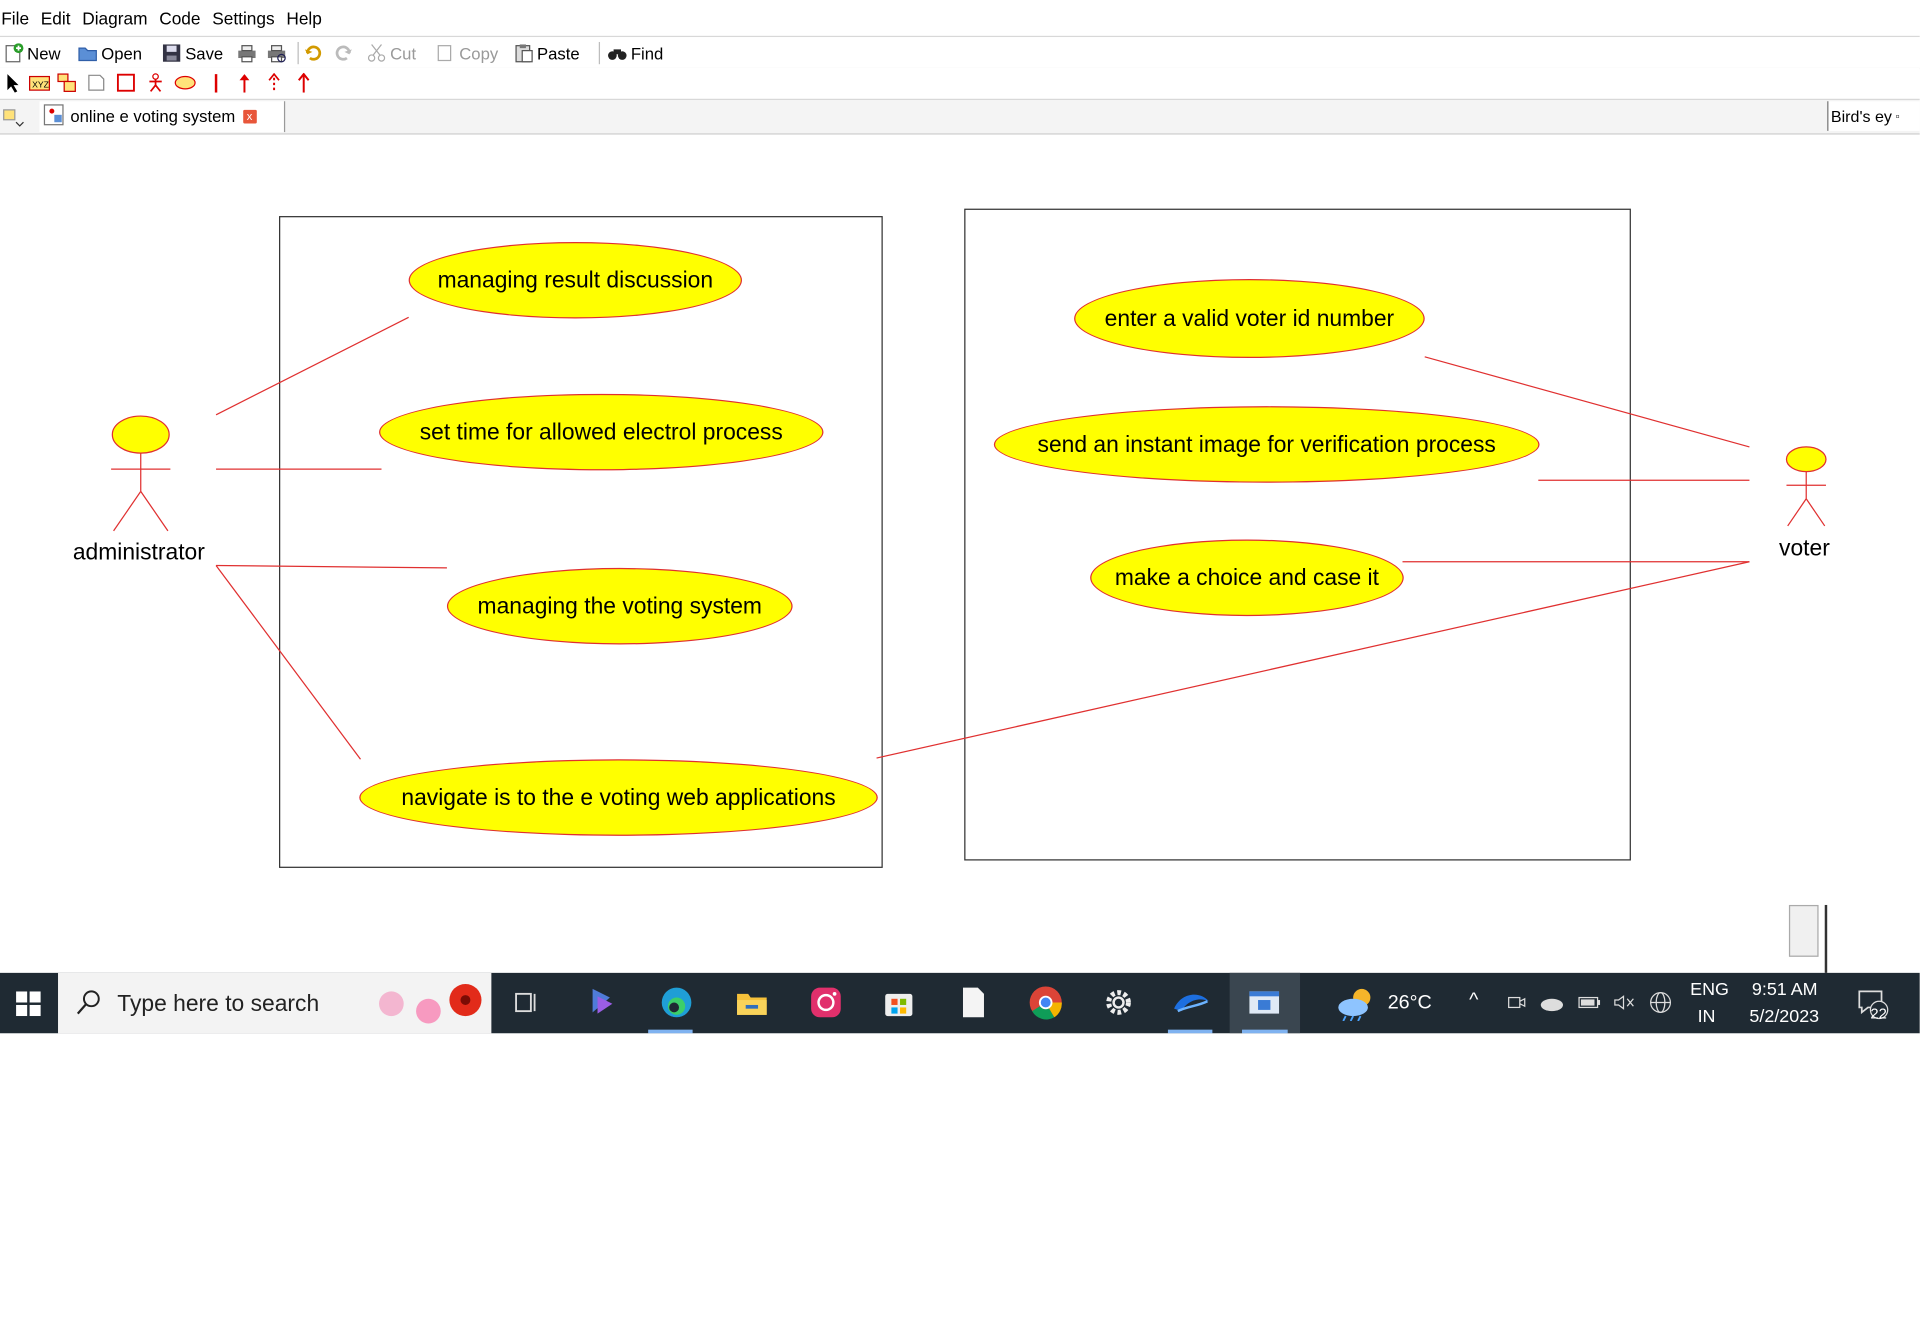 The image size is (1920, 1333). Describe the element at coordinates (343, 53) in the screenshot. I see `redo-button` at that location.